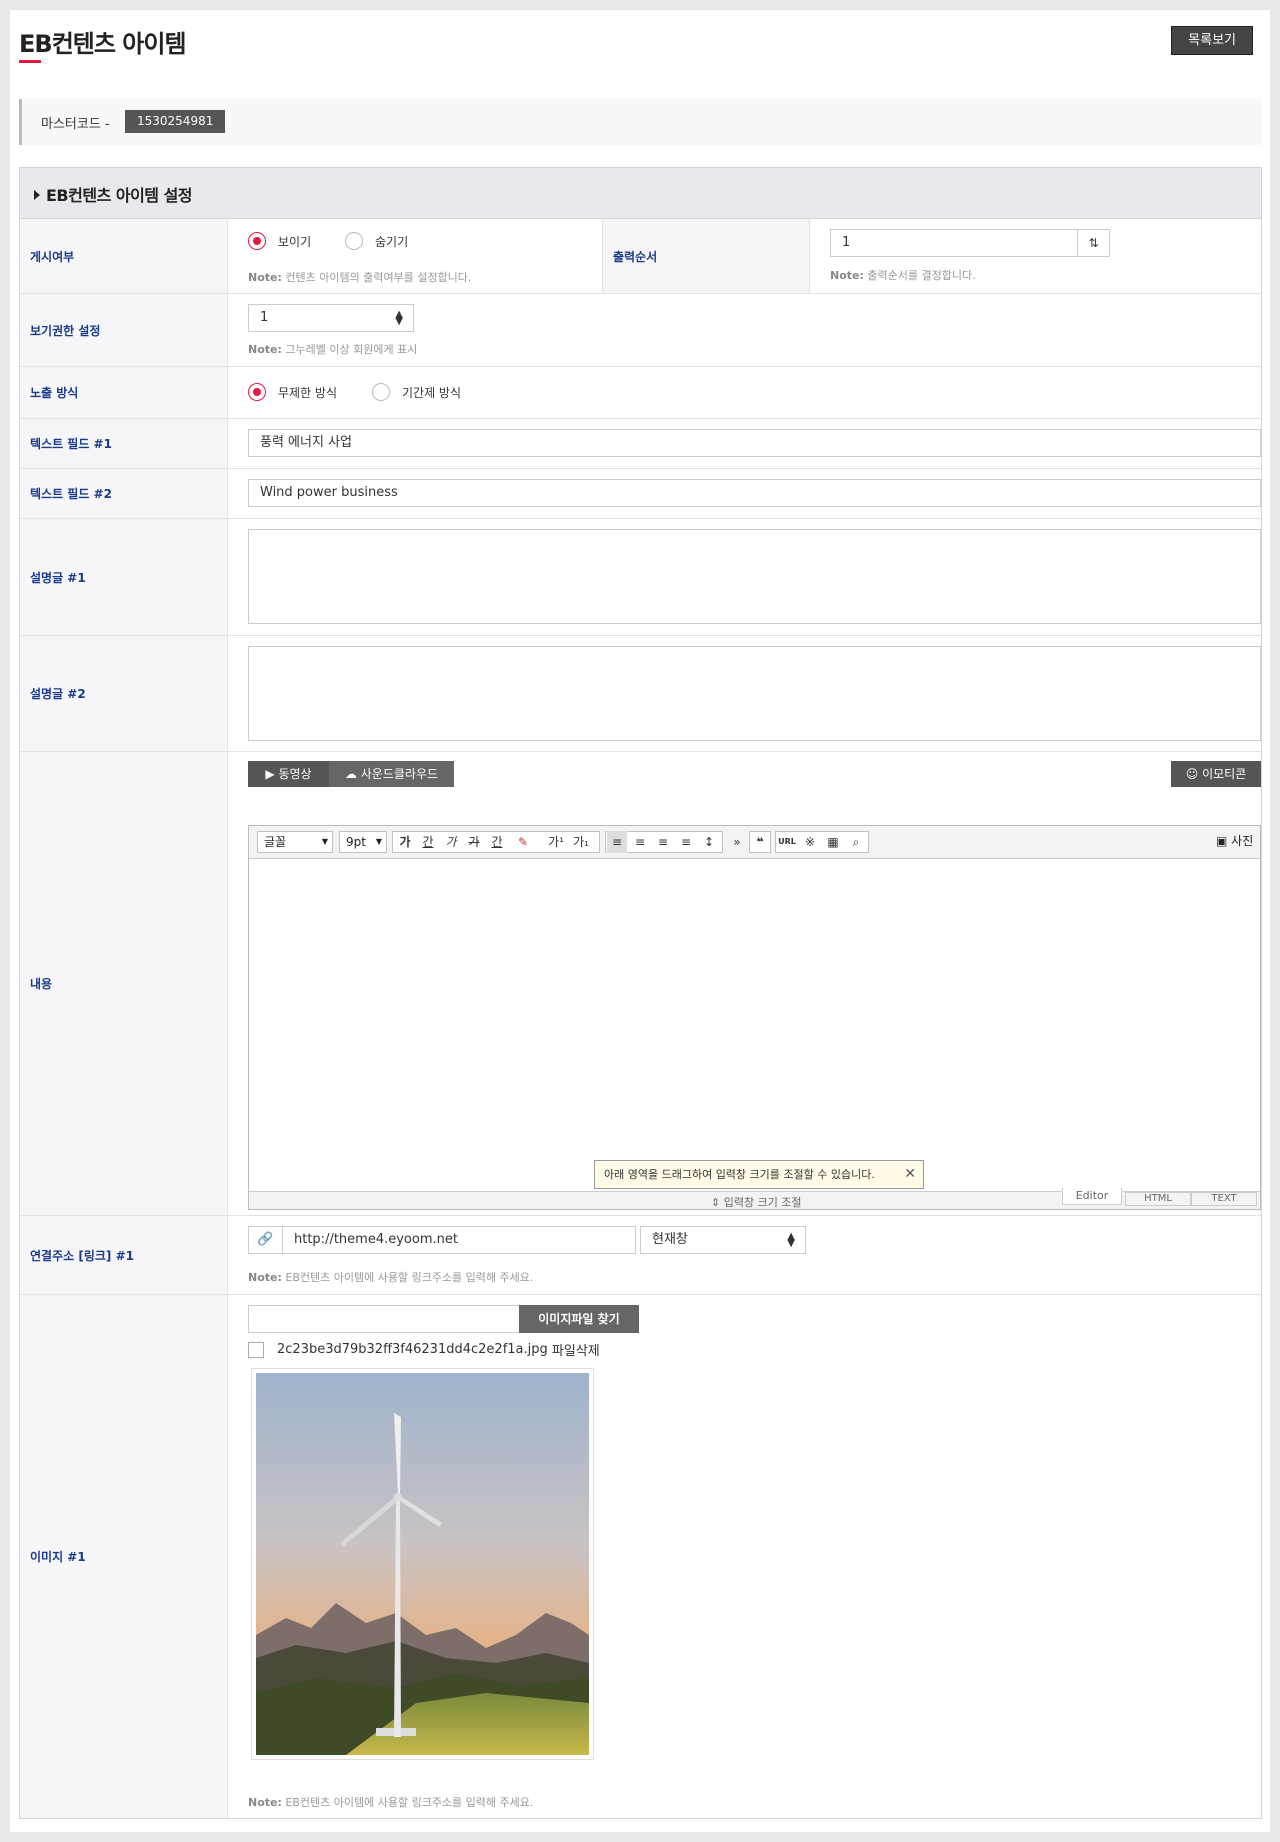  Describe the element at coordinates (256, 1349) in the screenshot. I see `checkbox-icon` at that location.